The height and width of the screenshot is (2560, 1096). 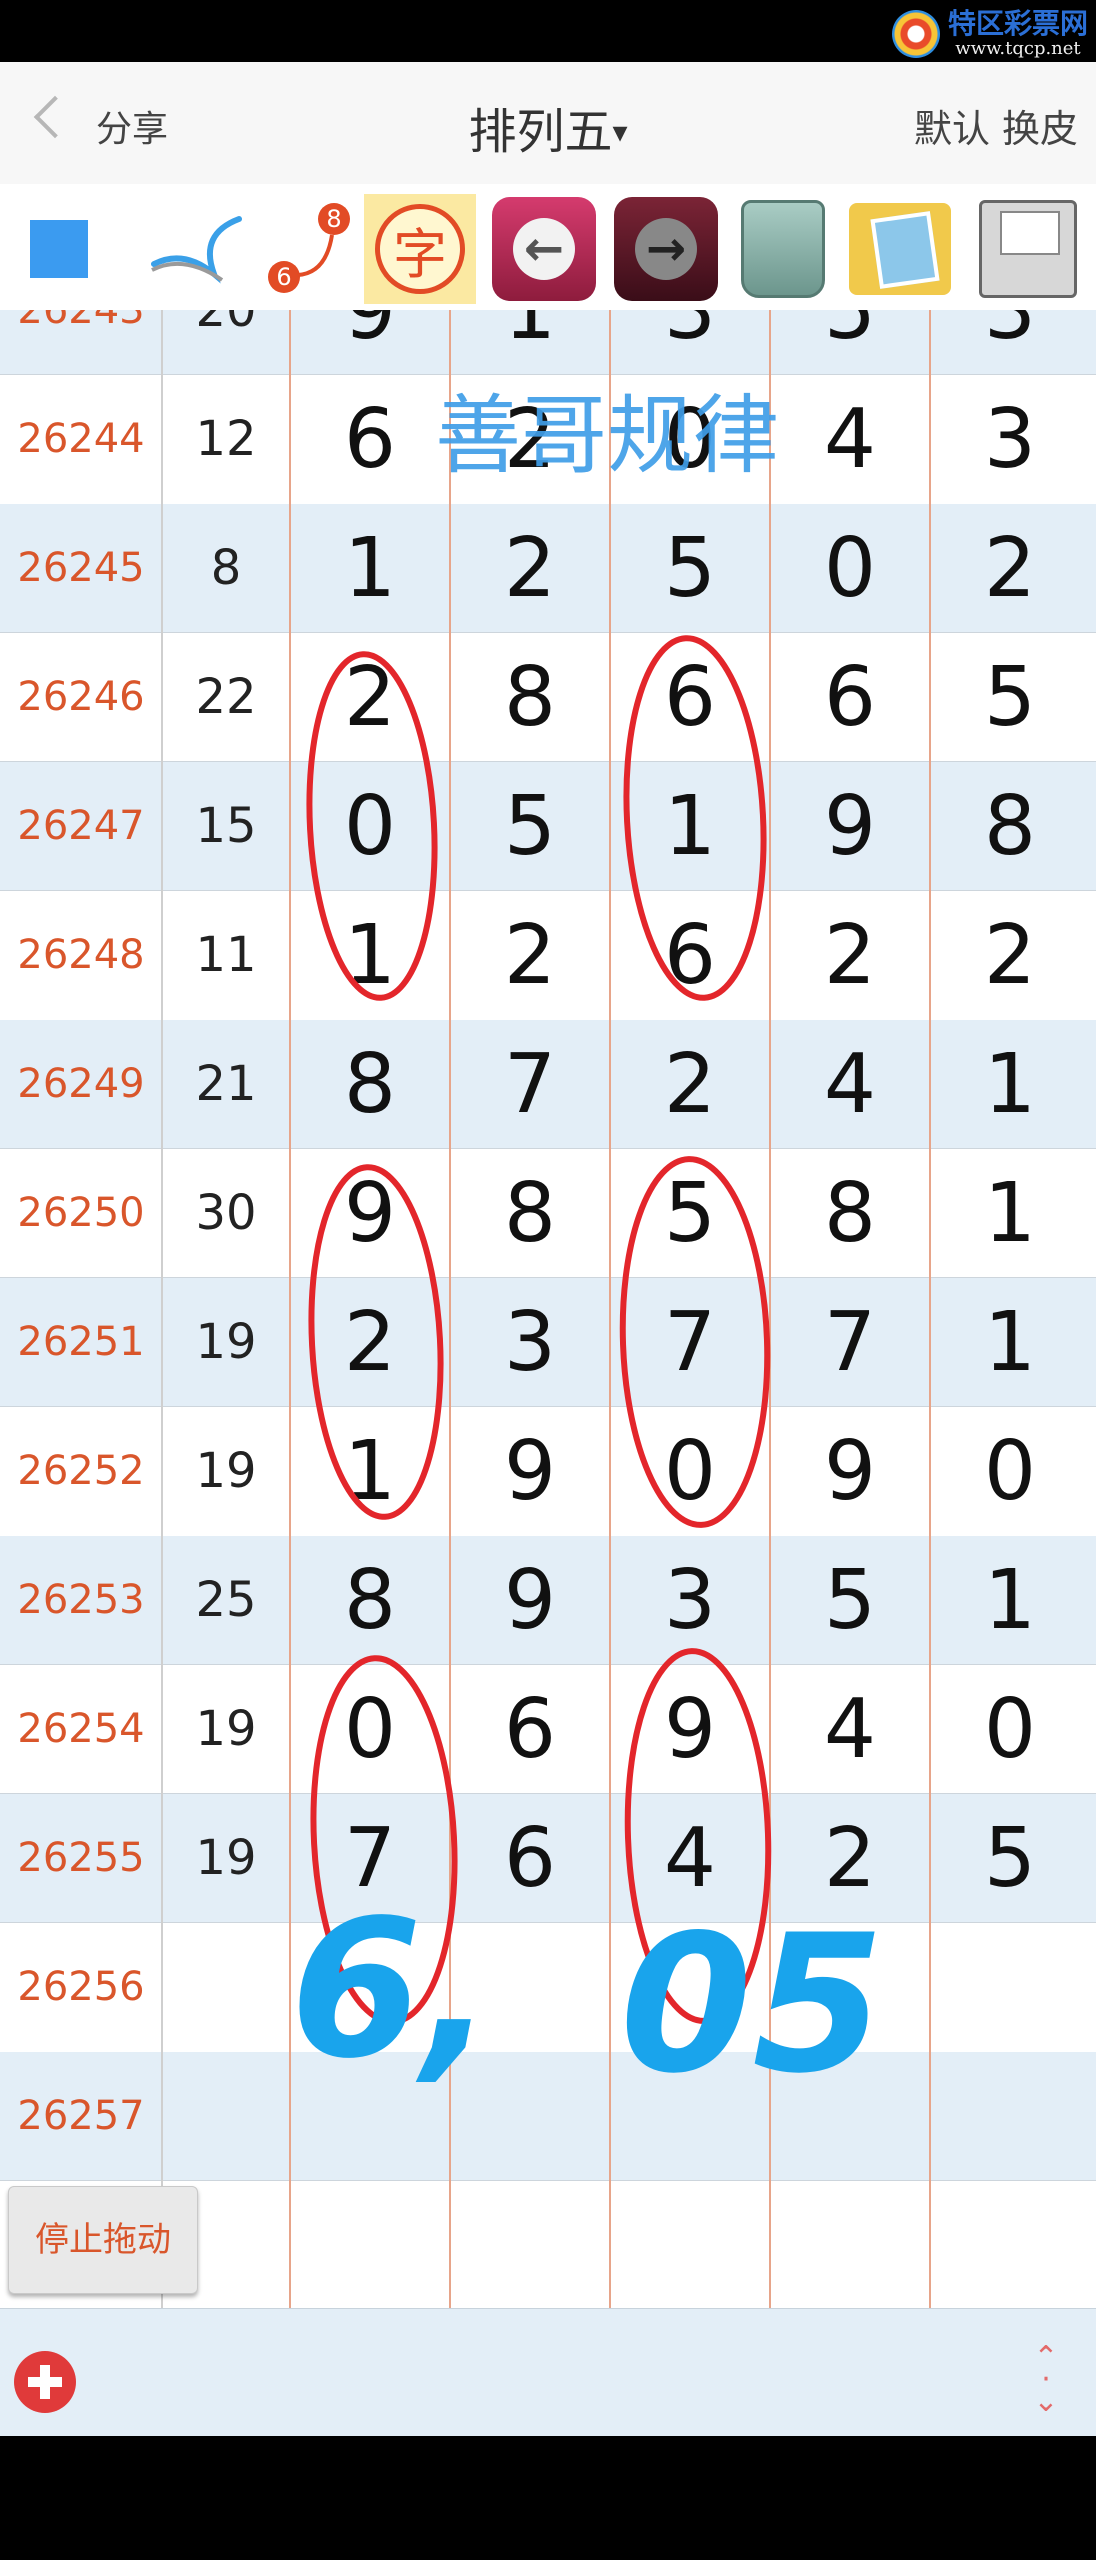 What do you see at coordinates (548, 2498) in the screenshot?
I see `system-nav-bar` at bounding box center [548, 2498].